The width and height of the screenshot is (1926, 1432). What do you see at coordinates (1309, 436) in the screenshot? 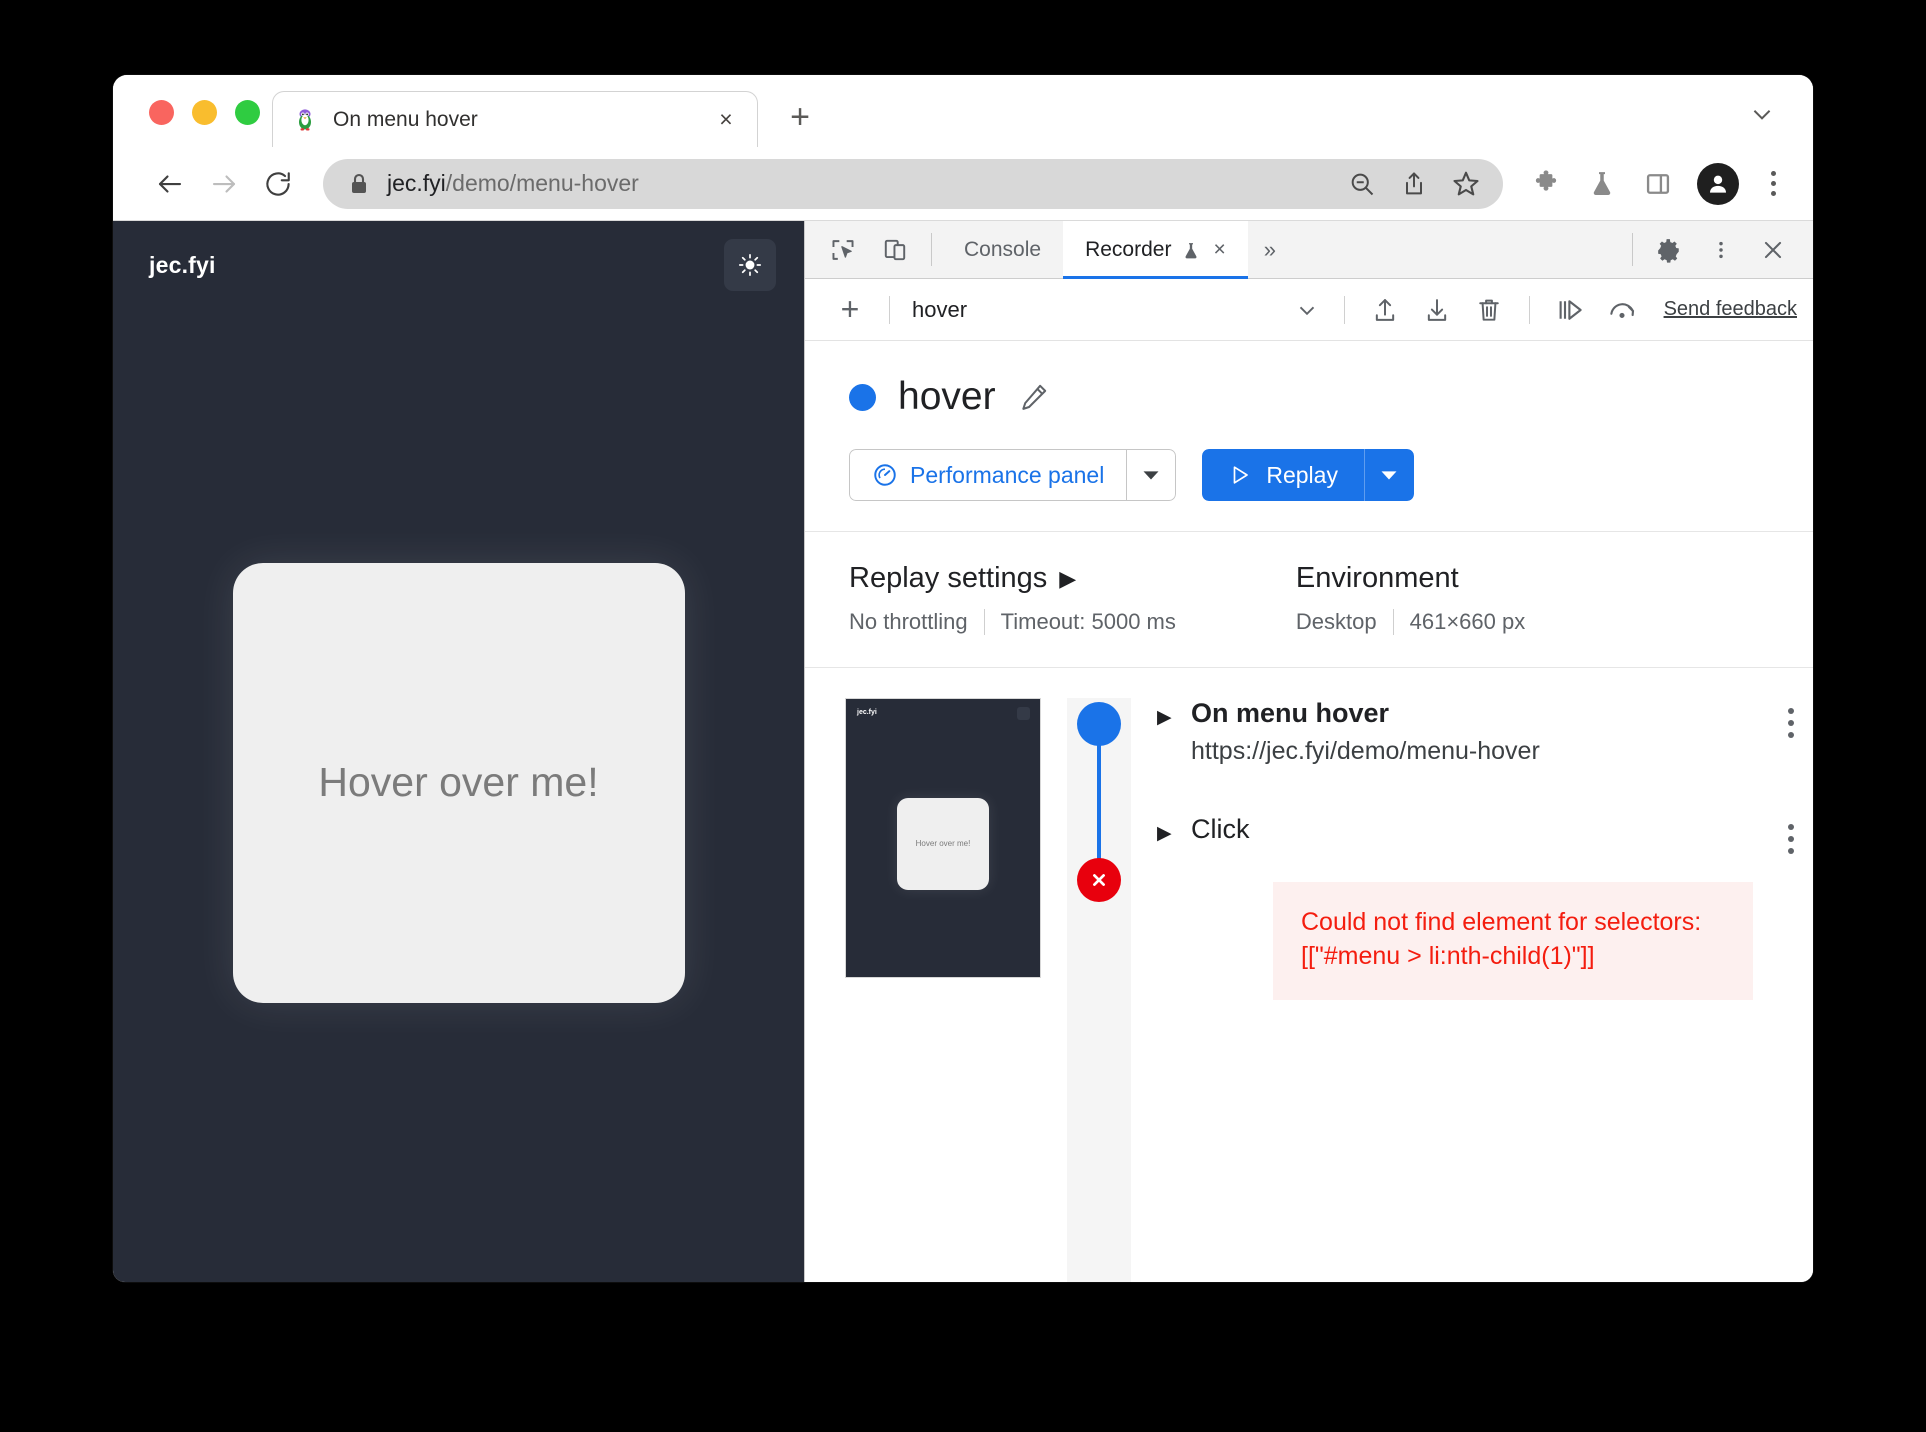
I see `recording-header: hover Performance panel Replay` at bounding box center [1309, 436].